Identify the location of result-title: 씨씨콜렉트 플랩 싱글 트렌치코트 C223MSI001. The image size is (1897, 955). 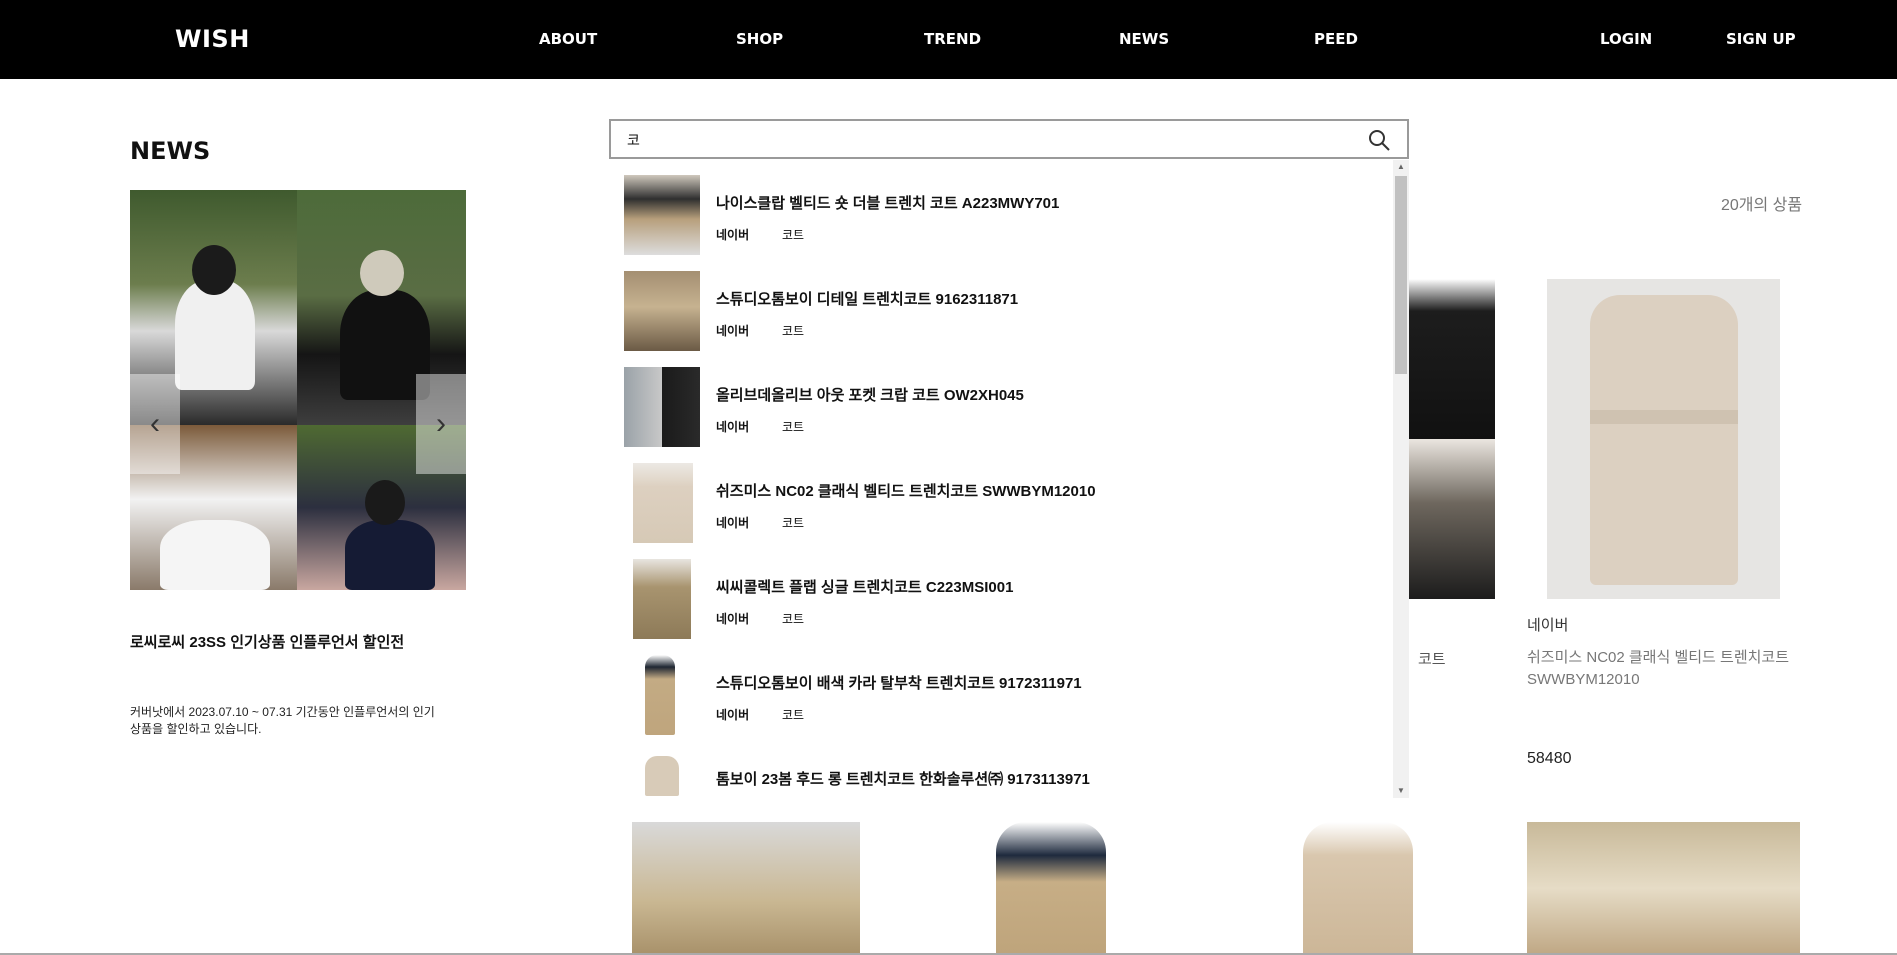
(865, 587).